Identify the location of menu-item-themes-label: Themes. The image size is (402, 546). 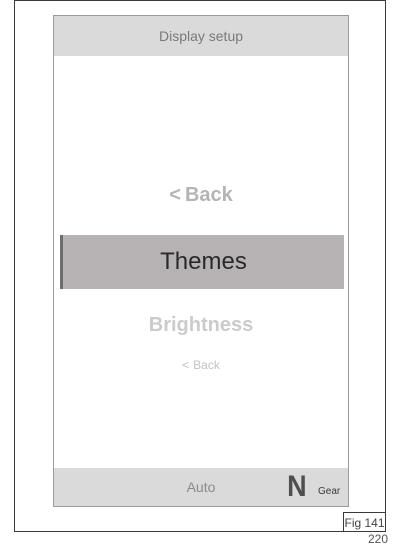
(203, 261).